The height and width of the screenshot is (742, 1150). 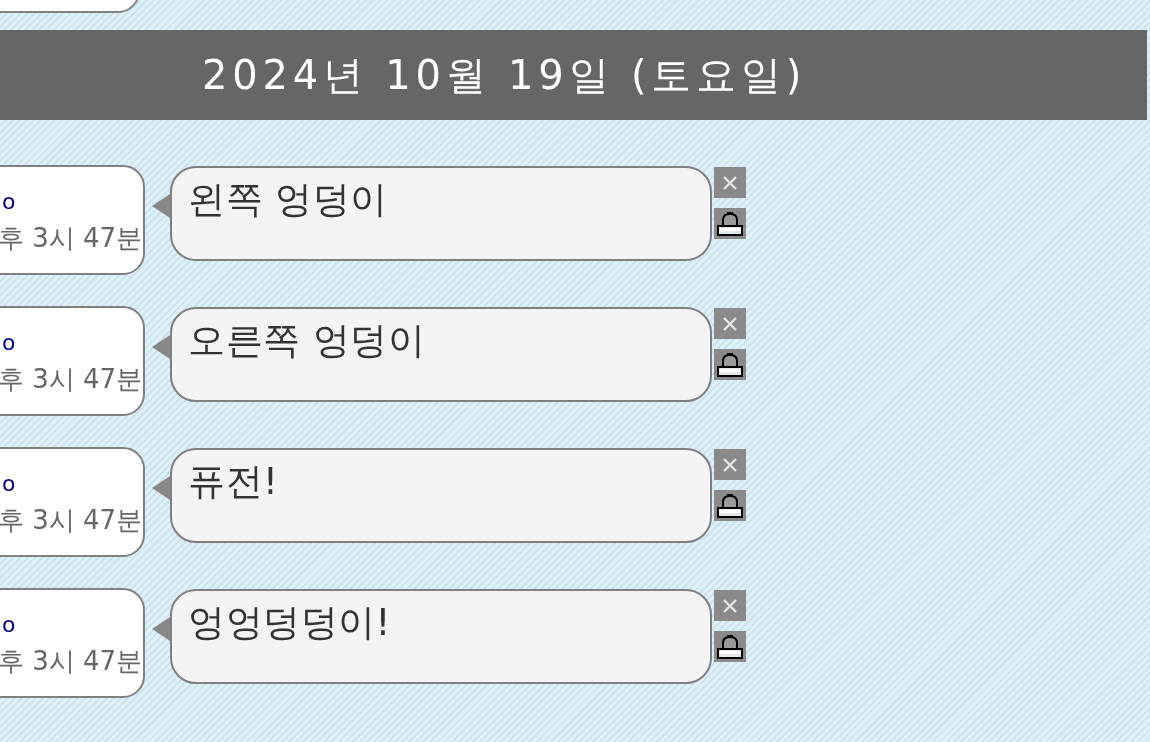 What do you see at coordinates (573, 75) in the screenshot?
I see `date-header: 2024년 10월 19일 (토요일)` at bounding box center [573, 75].